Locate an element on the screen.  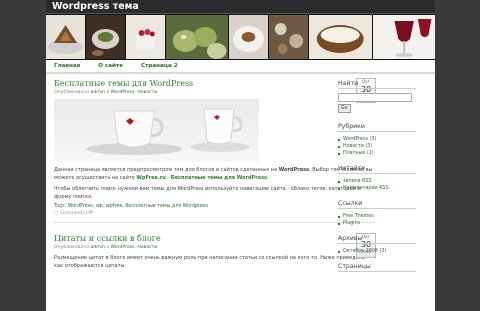
post-title: Цитаты и ссылки в блоге is located at coordinates (214, 238).